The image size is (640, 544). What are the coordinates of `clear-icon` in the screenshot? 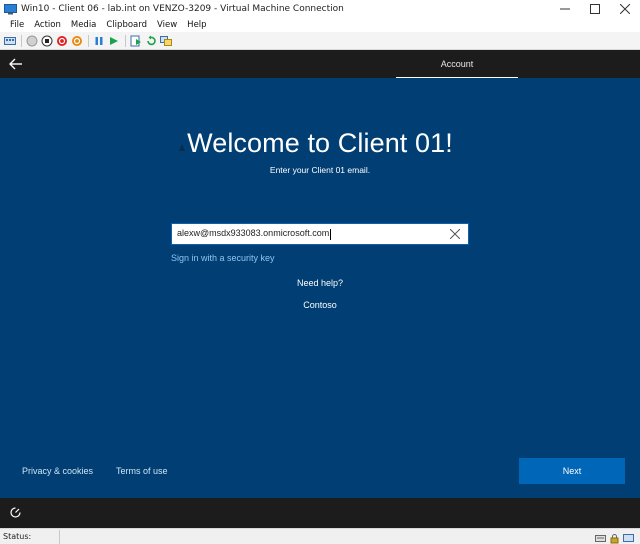 It's located at (455, 234).